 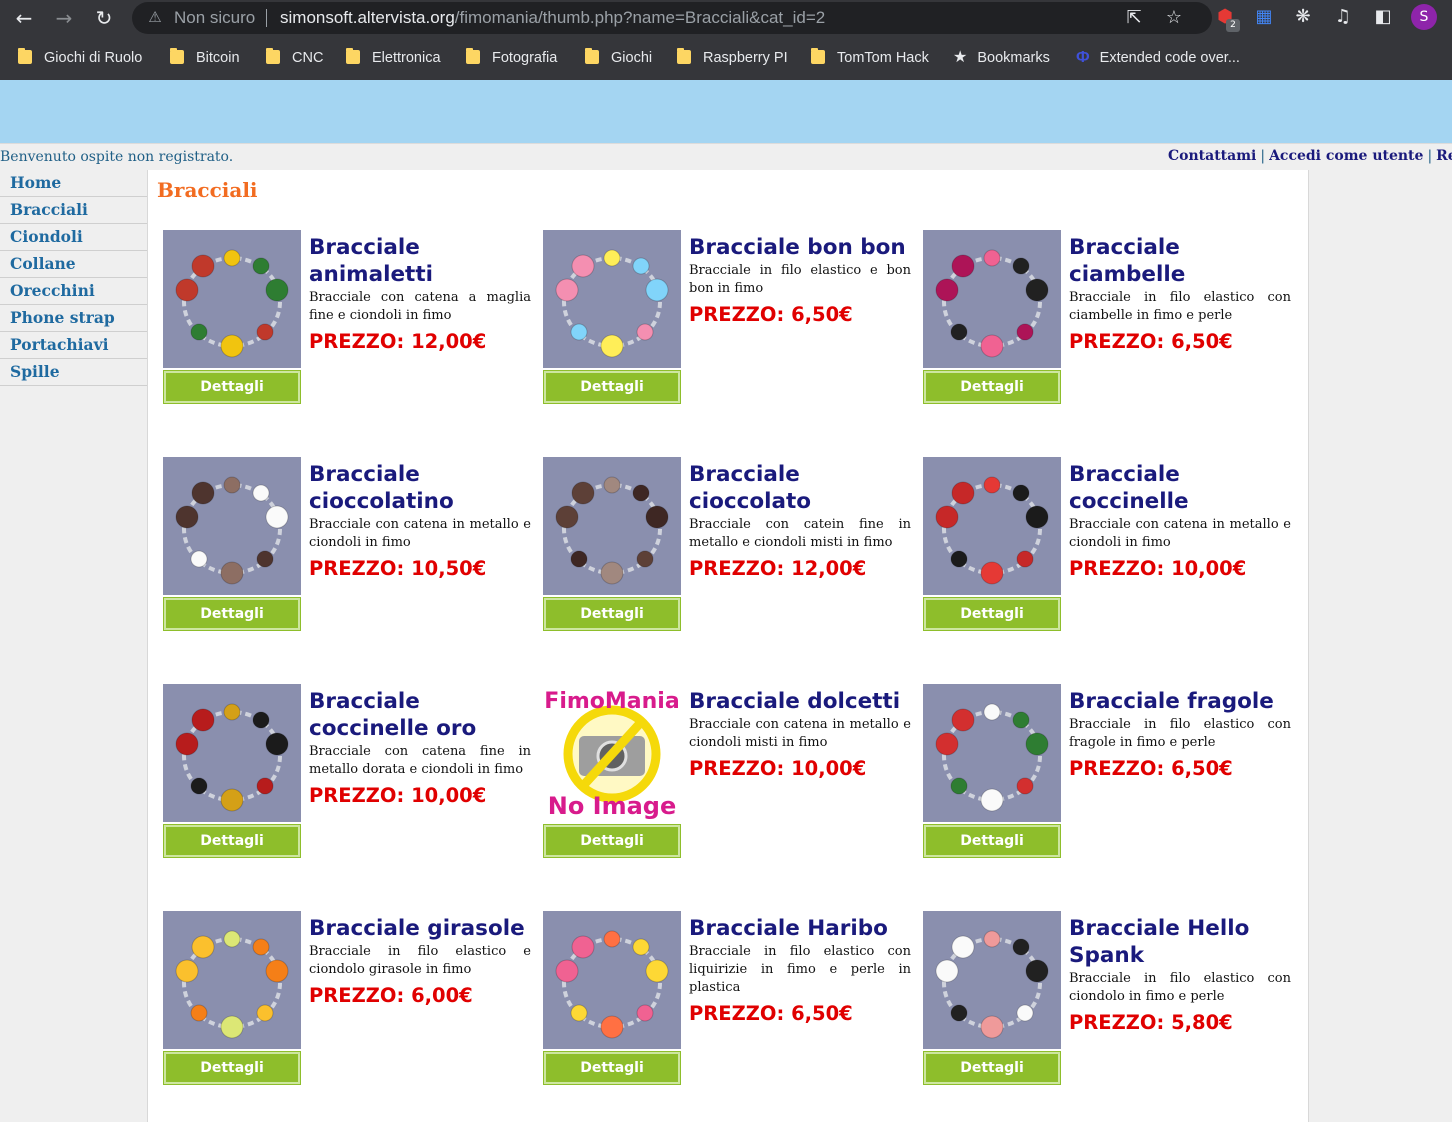 I want to click on bookmark-label: Bitcoin, so click(x=218, y=58).